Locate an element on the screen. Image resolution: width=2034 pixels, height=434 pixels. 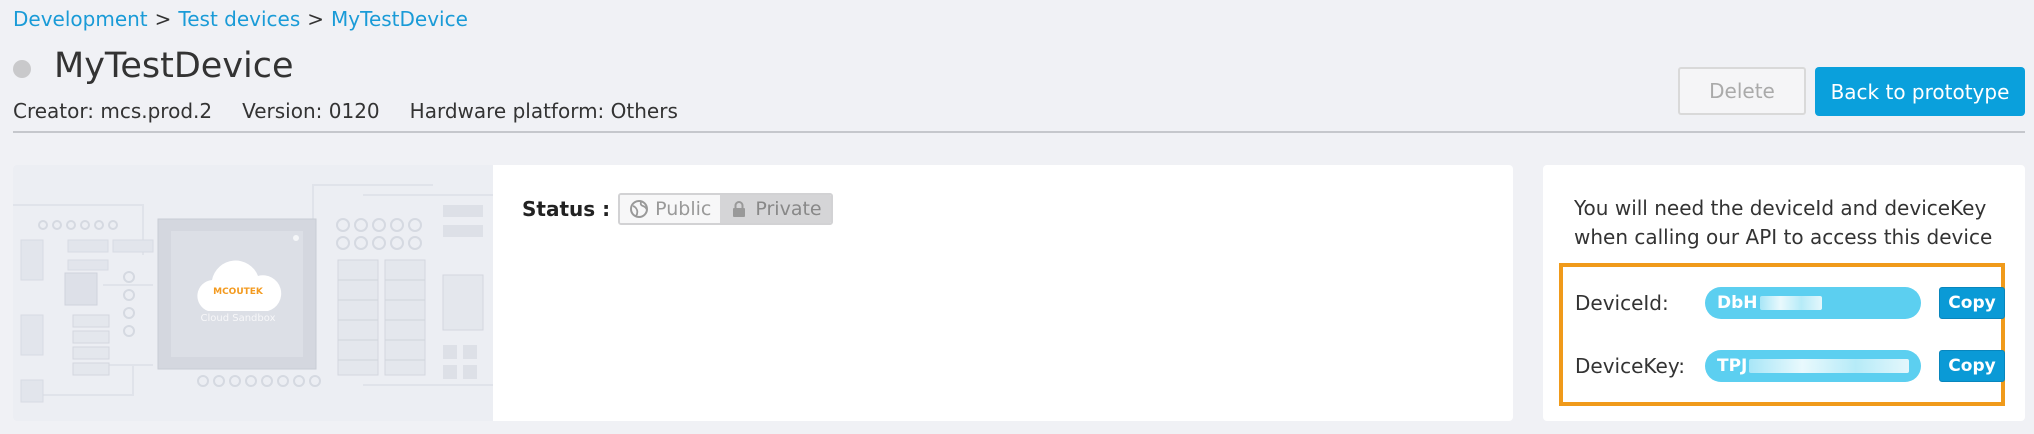
delete-button: Delete is located at coordinates (1742, 91).